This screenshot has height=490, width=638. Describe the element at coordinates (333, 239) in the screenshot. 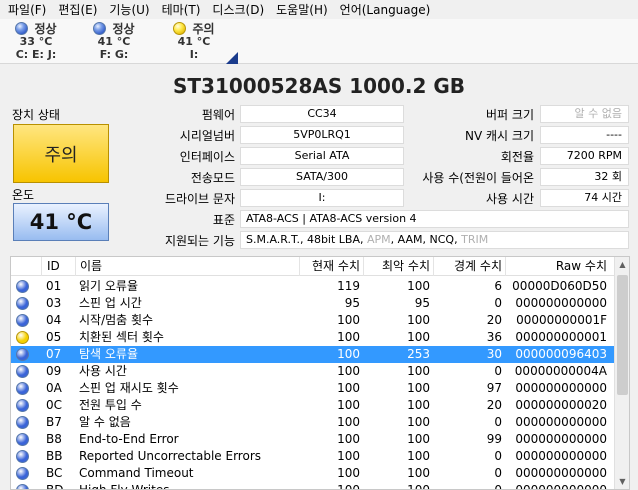

I see `feature-item: 48bit LBA` at that location.